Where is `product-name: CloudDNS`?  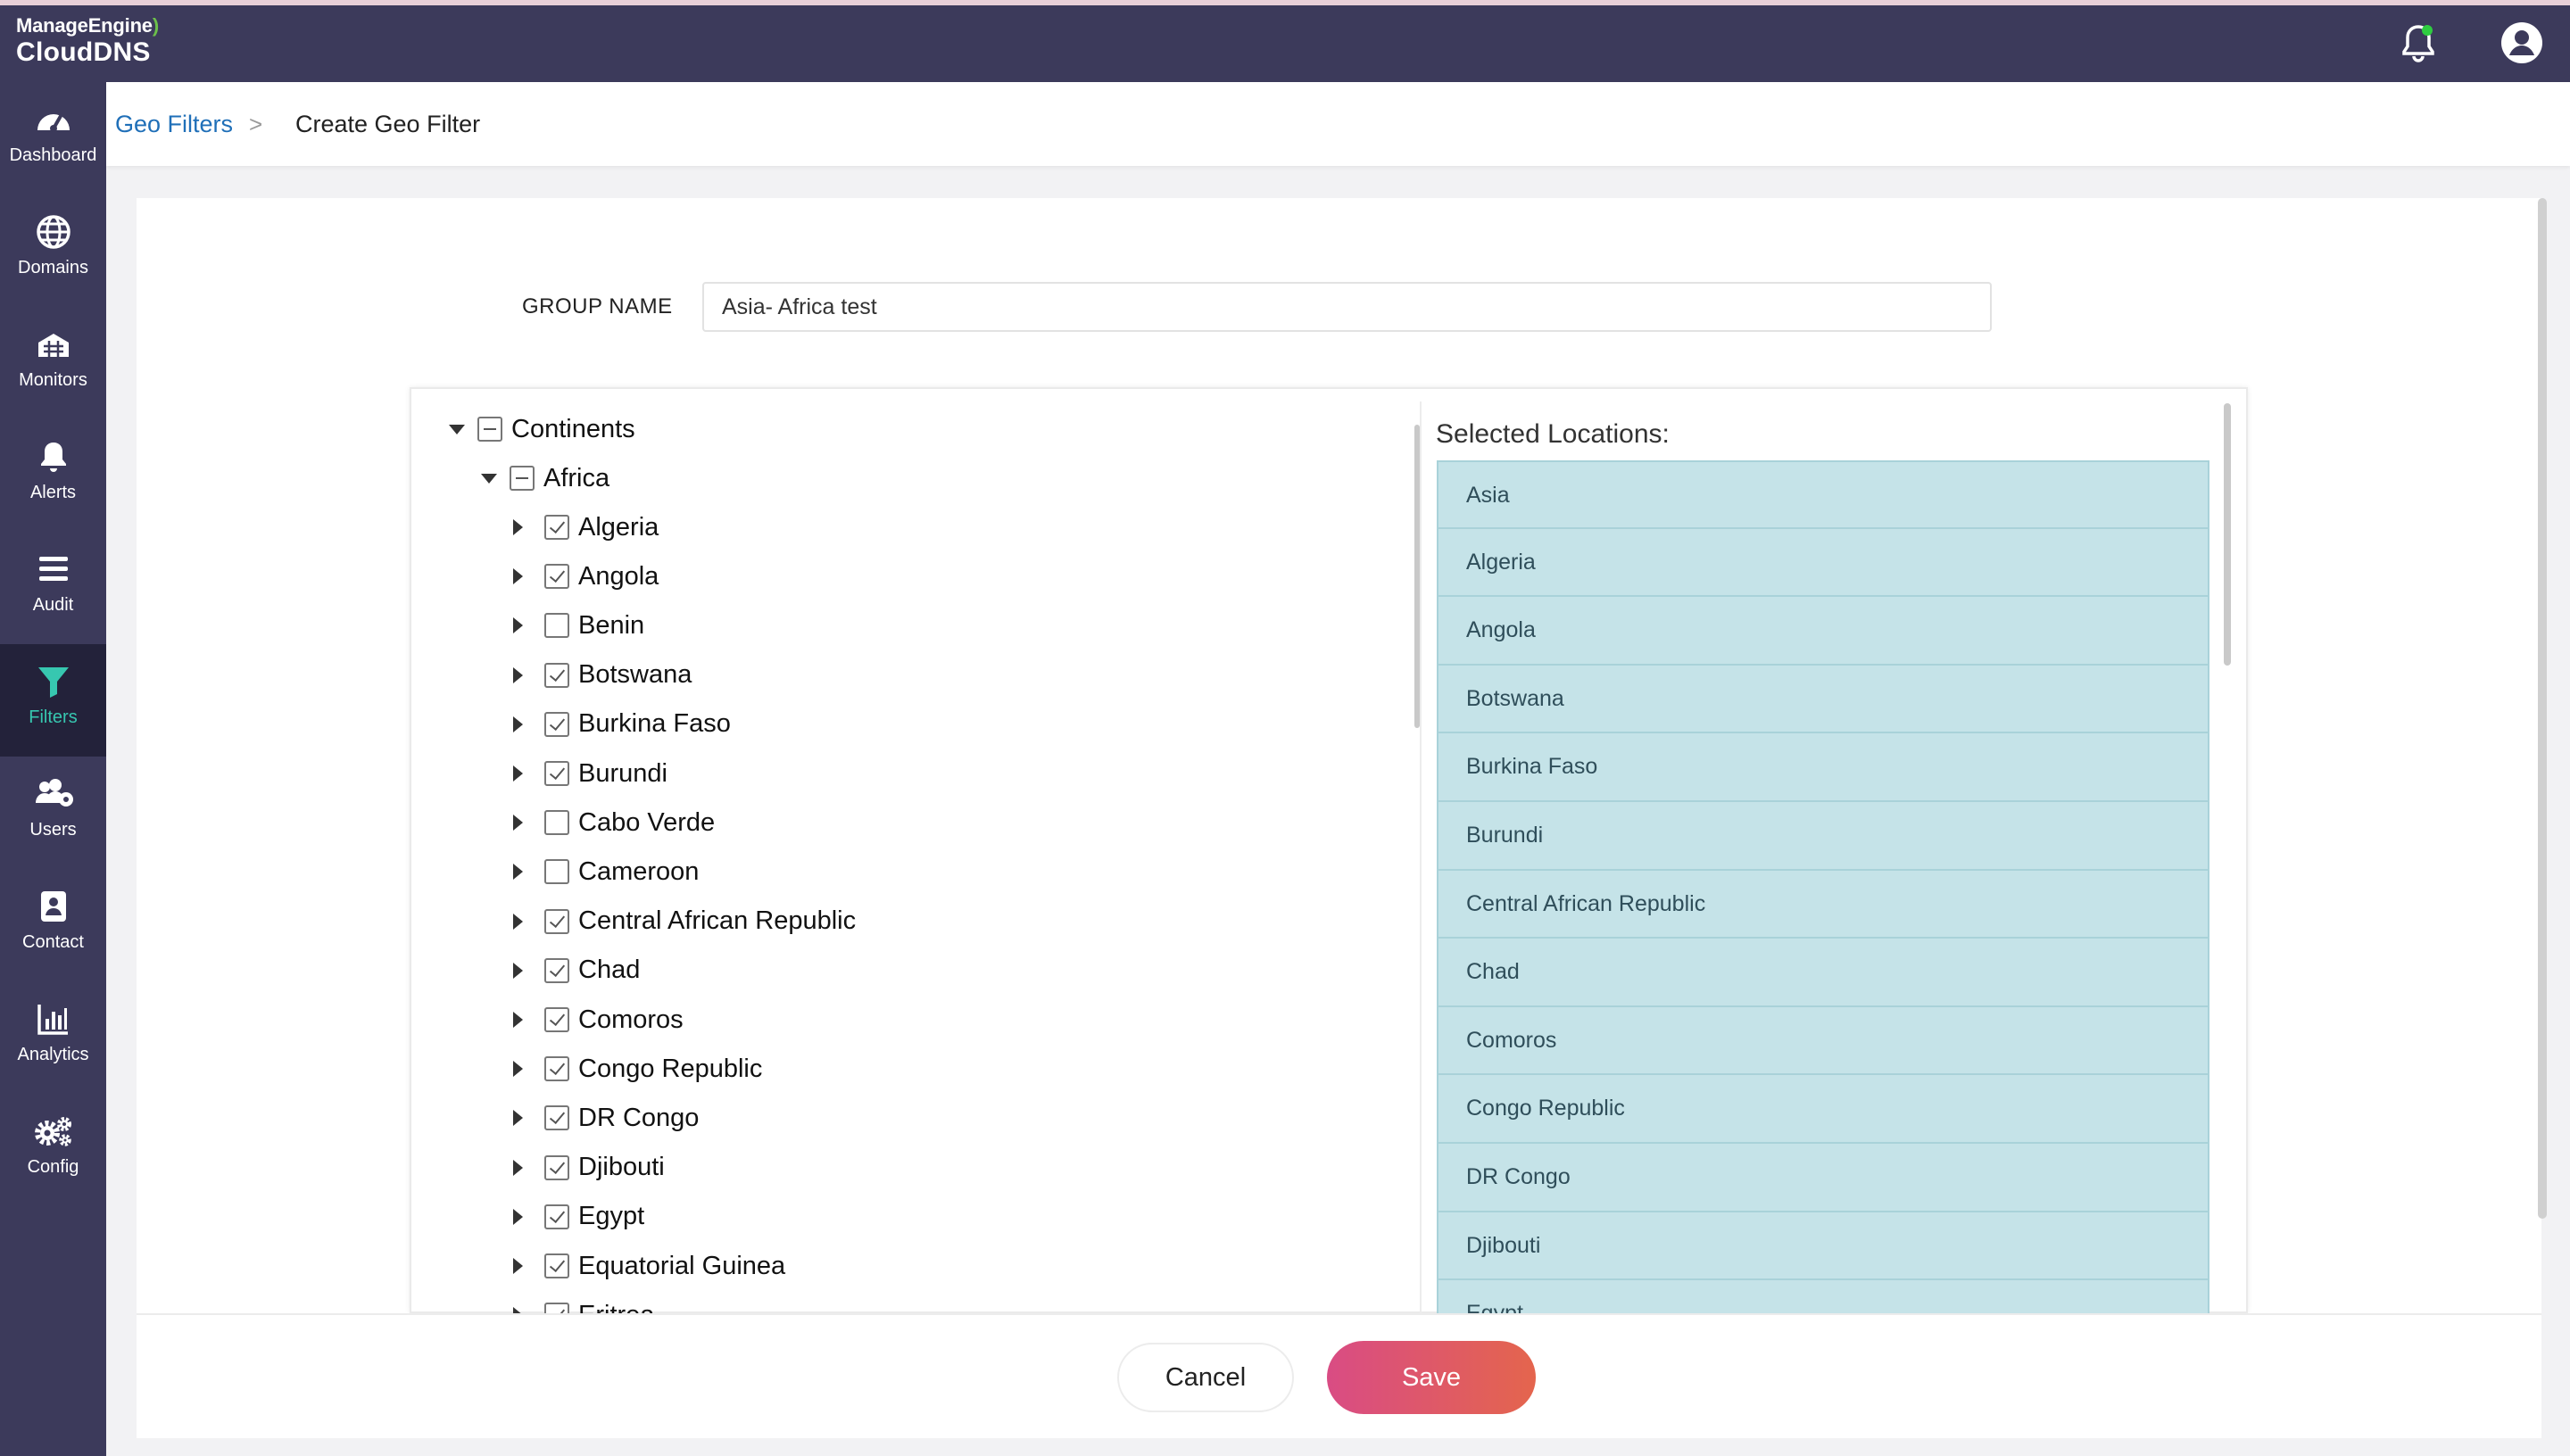
product-name: CloudDNS is located at coordinates (83, 52).